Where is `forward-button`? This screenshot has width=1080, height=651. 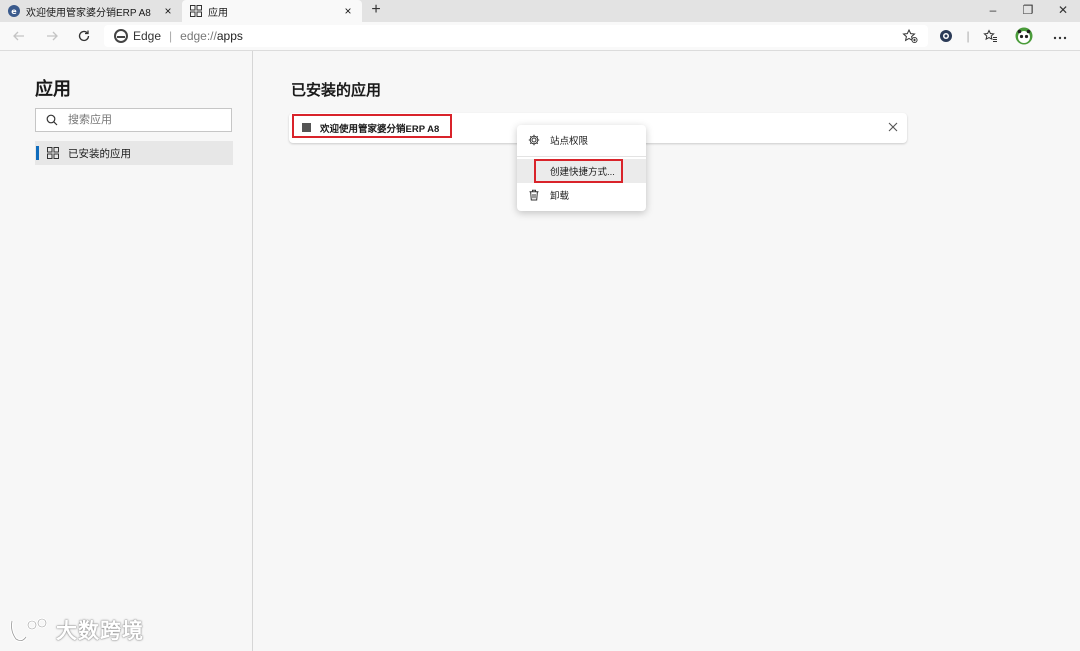
forward-button is located at coordinates (52, 36).